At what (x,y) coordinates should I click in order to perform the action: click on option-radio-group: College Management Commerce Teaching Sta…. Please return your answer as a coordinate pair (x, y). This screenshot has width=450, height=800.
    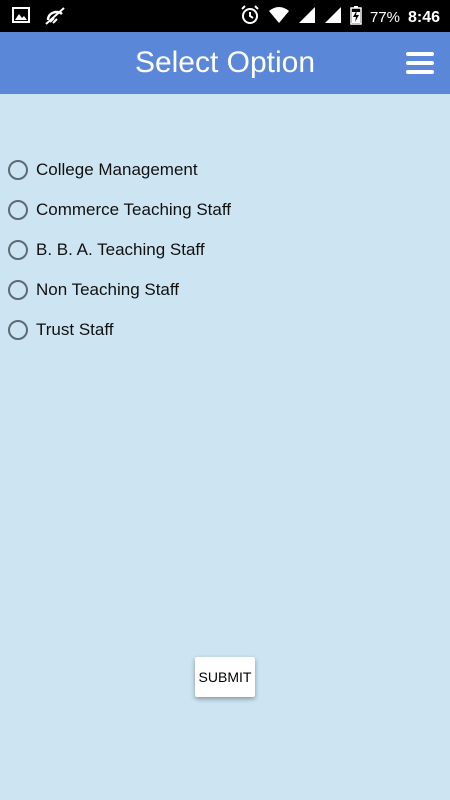
    Looking at the image, I should click on (119, 250).